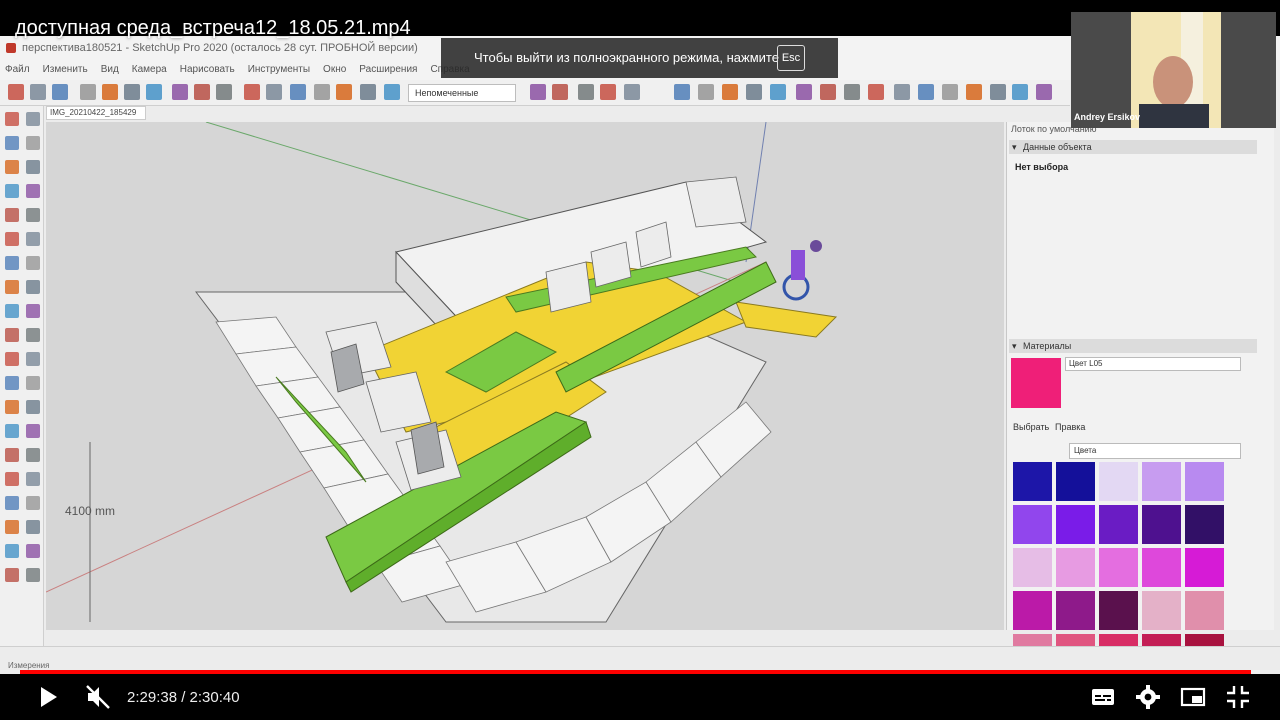 The image size is (1280, 720). I want to click on mute-icon, so click(98, 697).